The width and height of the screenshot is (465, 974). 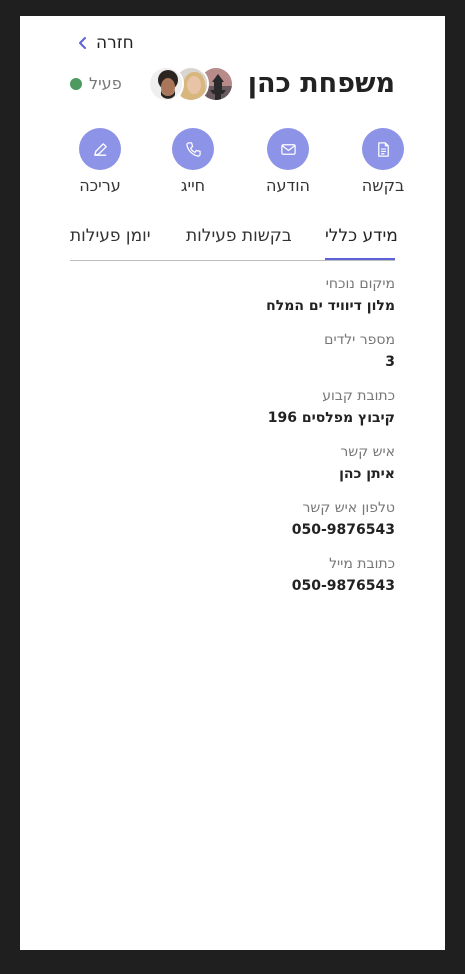 I want to click on info-field-contact-phone: טלפון איש קשר 050-9876543, so click(x=232, y=520).